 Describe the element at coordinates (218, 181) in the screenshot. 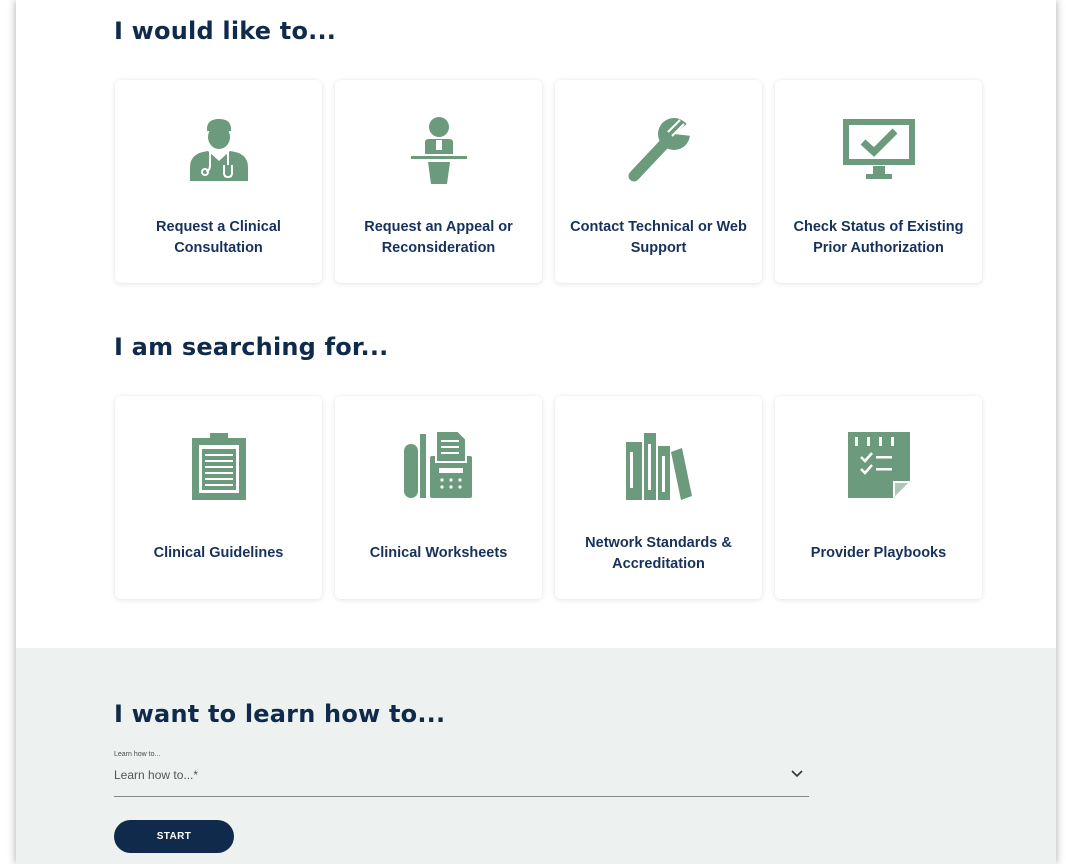

I see `card-request-clinical-consultation: Request a Clinical Consultation` at that location.